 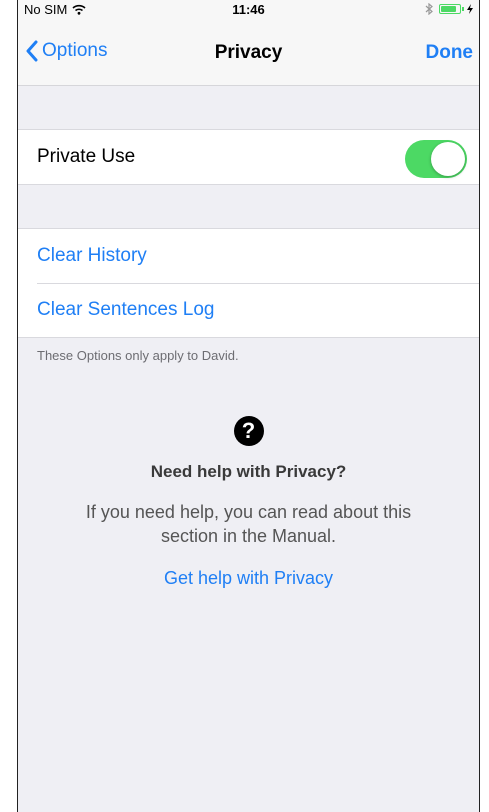 I want to click on private-use-group: Private Use, so click(x=248, y=157).